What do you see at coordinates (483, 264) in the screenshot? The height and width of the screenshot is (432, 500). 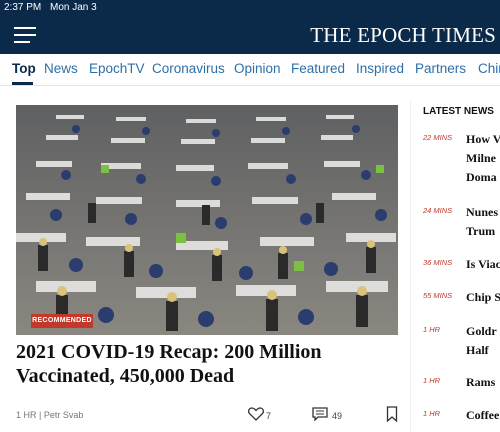 I see `news-title: Is Viac` at bounding box center [483, 264].